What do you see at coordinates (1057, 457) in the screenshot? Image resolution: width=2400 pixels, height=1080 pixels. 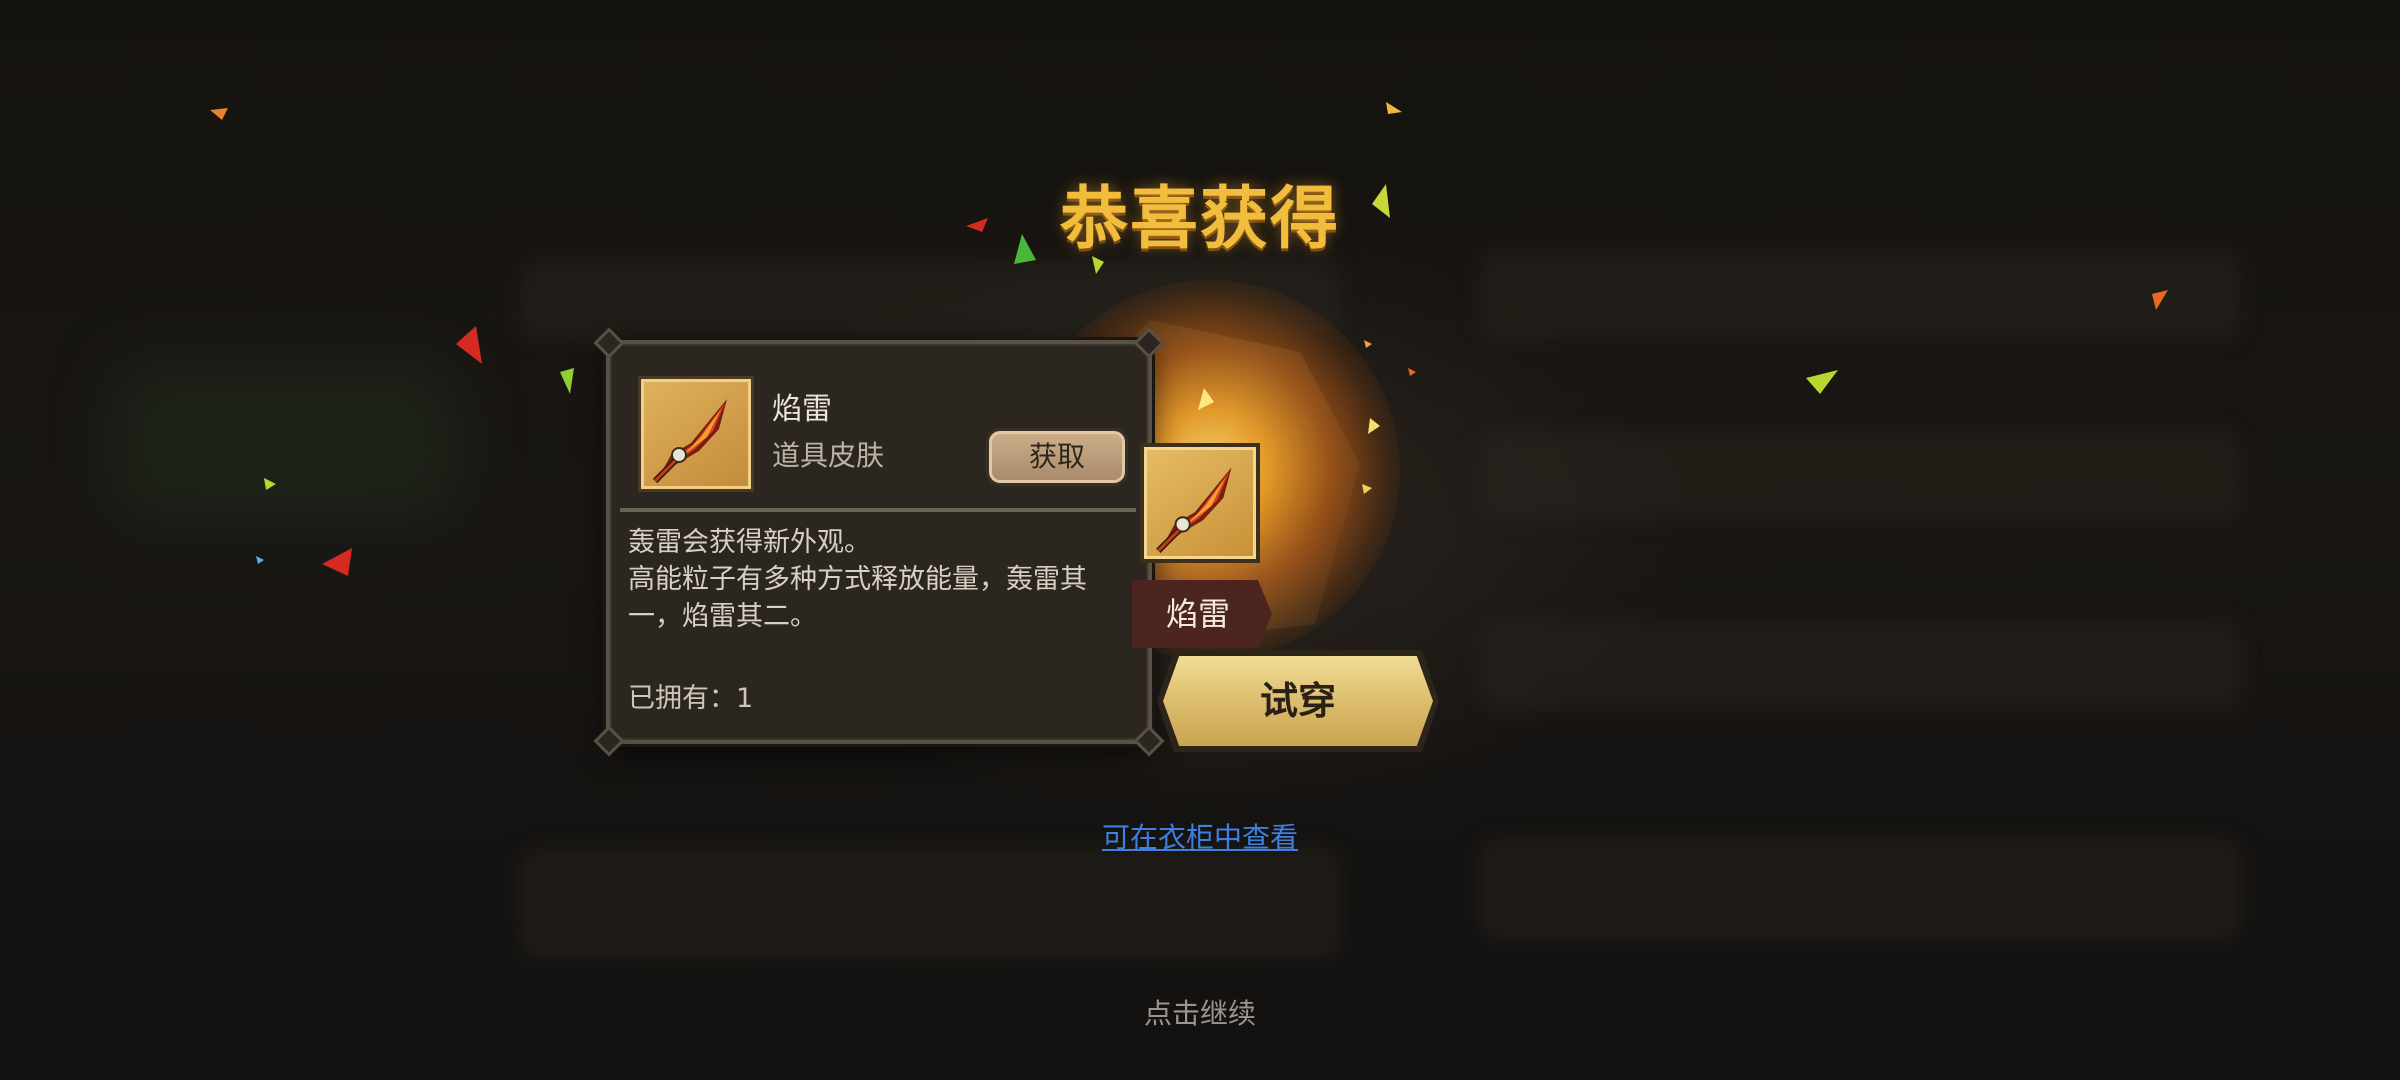 I see `obtain-button: 获取` at bounding box center [1057, 457].